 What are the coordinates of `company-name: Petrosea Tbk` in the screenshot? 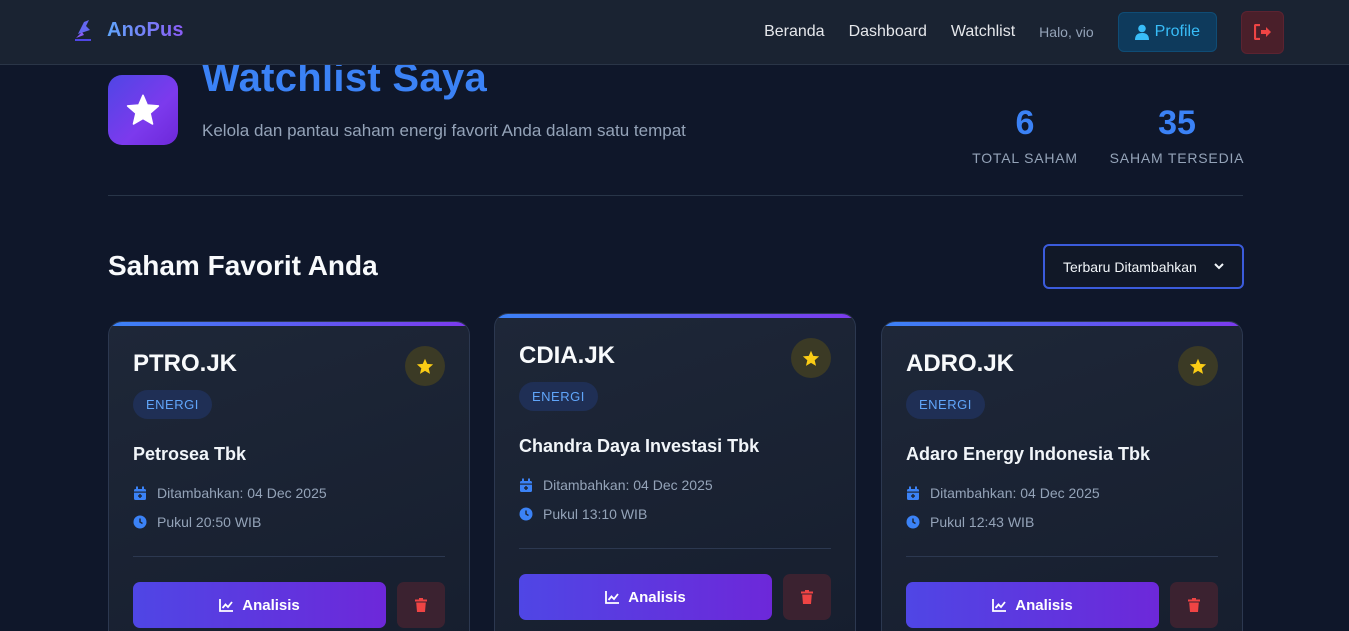 It's located at (190, 454).